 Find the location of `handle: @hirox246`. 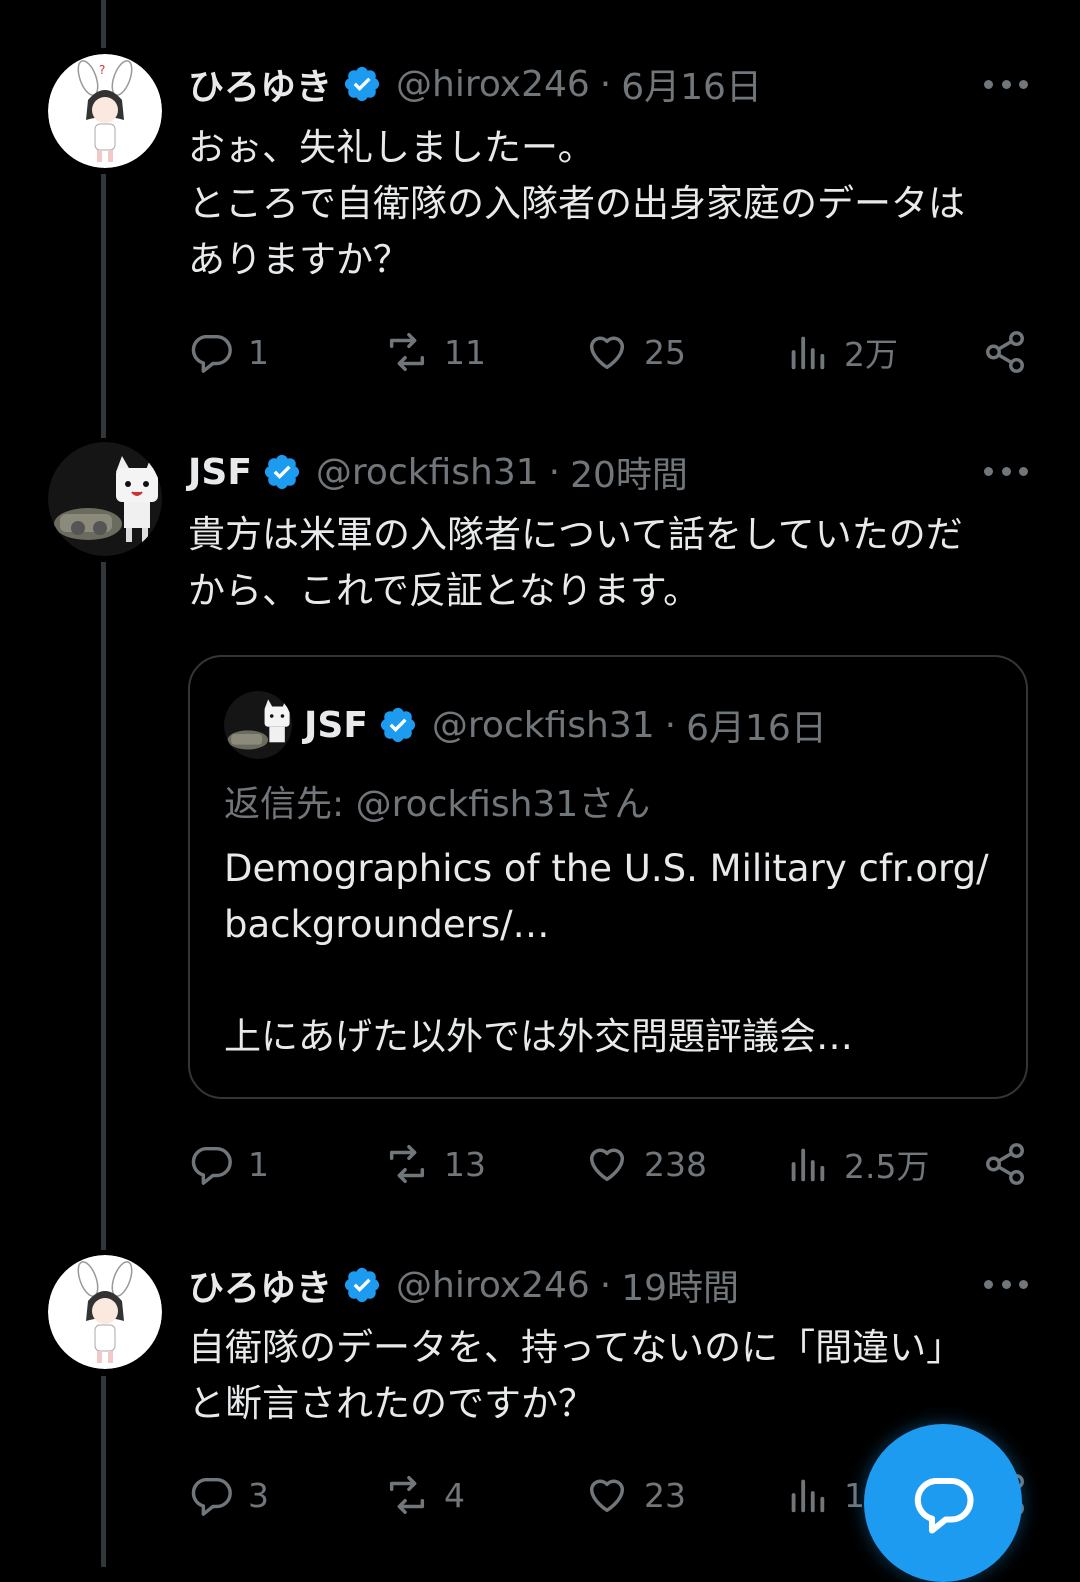

handle: @hirox246 is located at coordinates (493, 1285).